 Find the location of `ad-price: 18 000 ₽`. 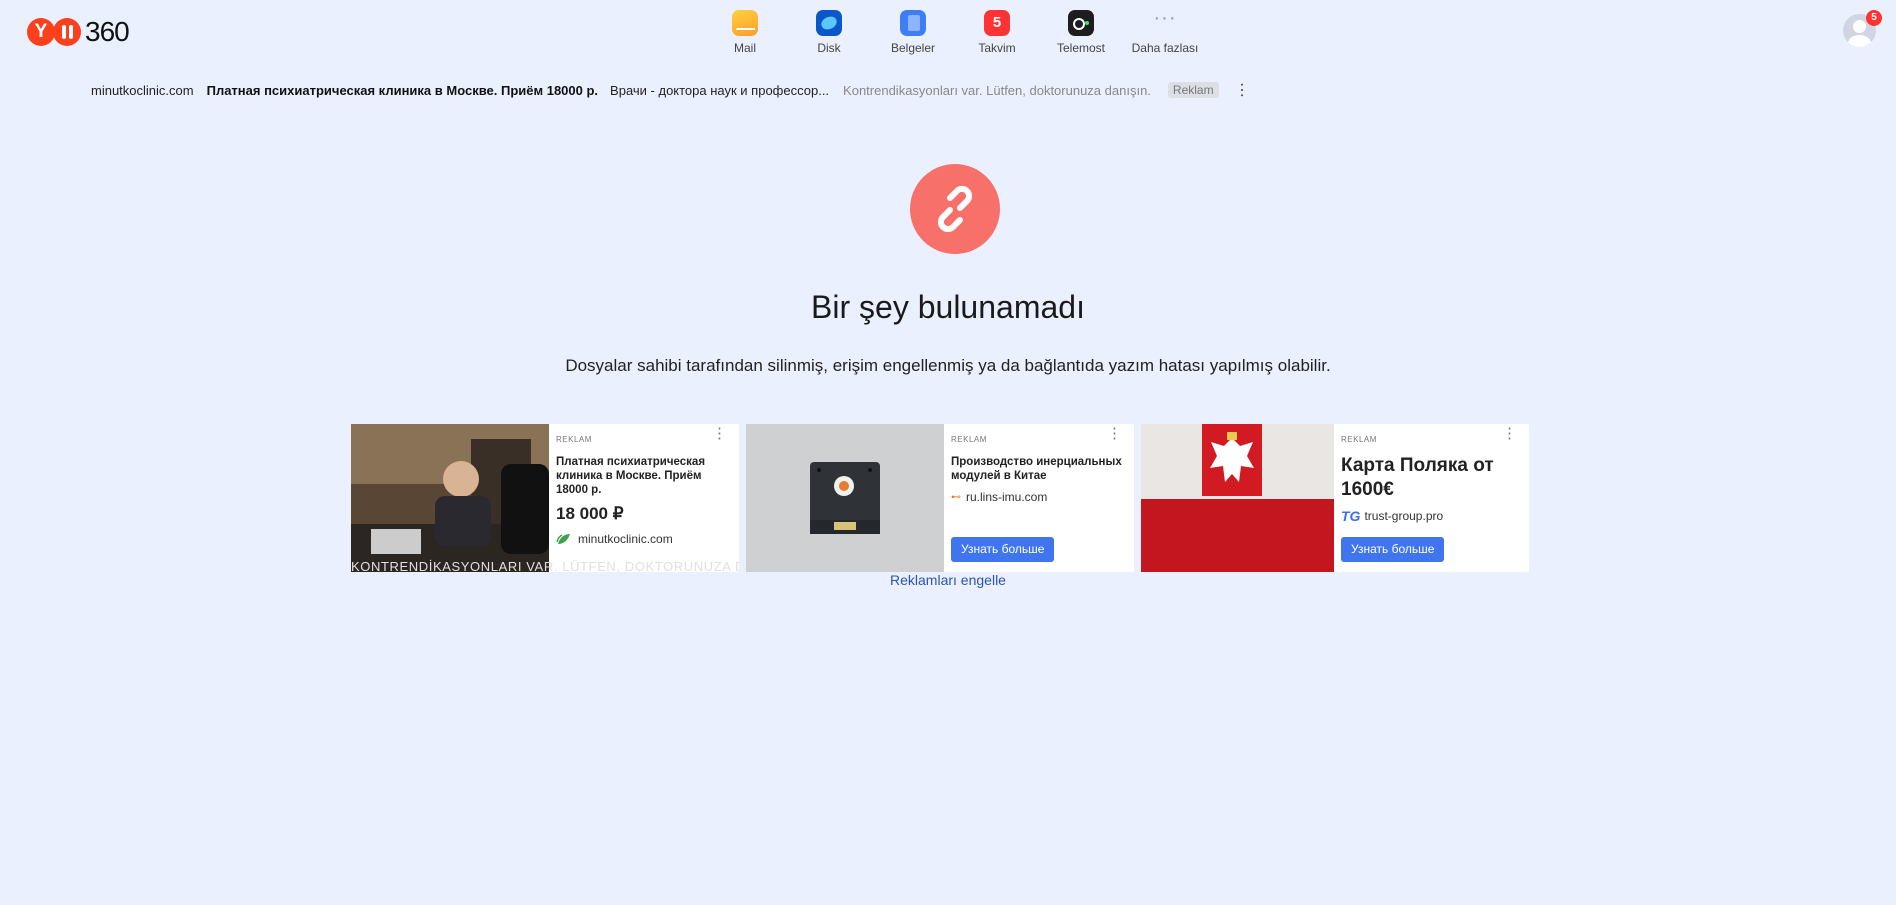

ad-price: 18 000 ₽ is located at coordinates (590, 513).